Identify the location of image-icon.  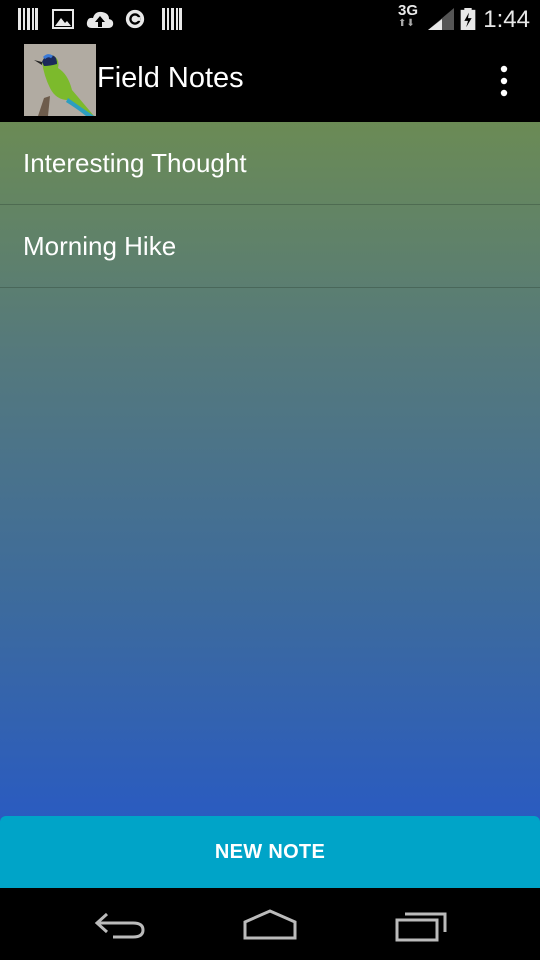
(63, 19).